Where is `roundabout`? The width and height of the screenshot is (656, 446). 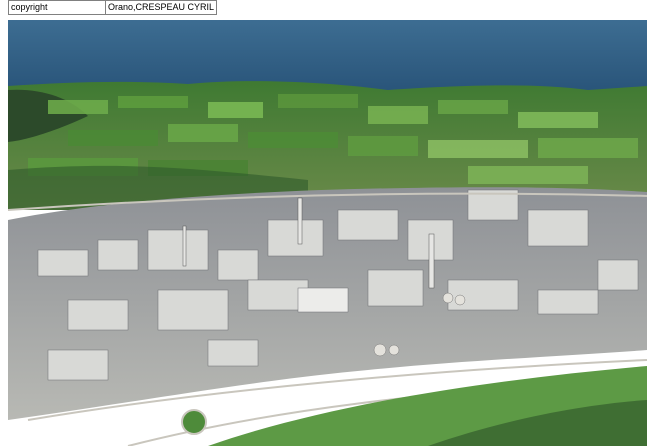
roundabout is located at coordinates (194, 422).